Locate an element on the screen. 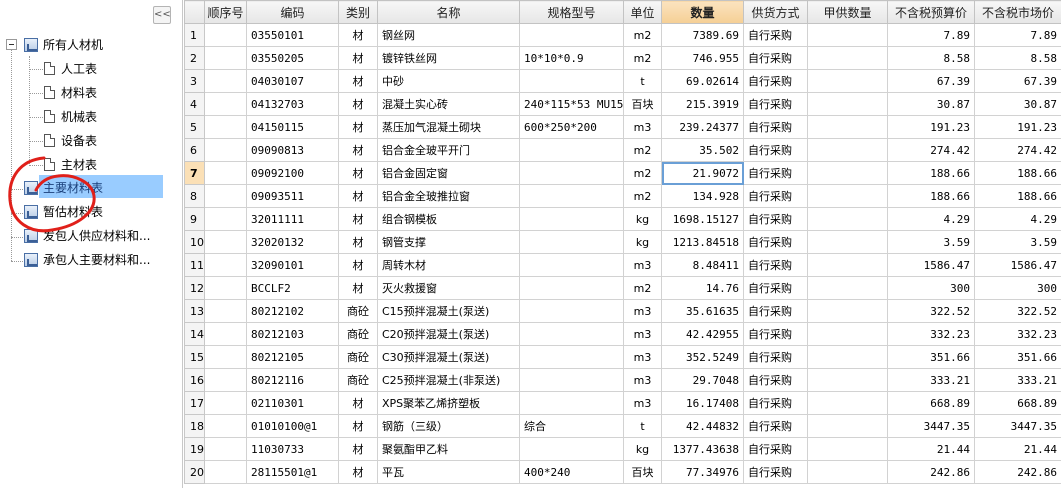  column-header-market-price: 不含税市场价 is located at coordinates (1017, 12).